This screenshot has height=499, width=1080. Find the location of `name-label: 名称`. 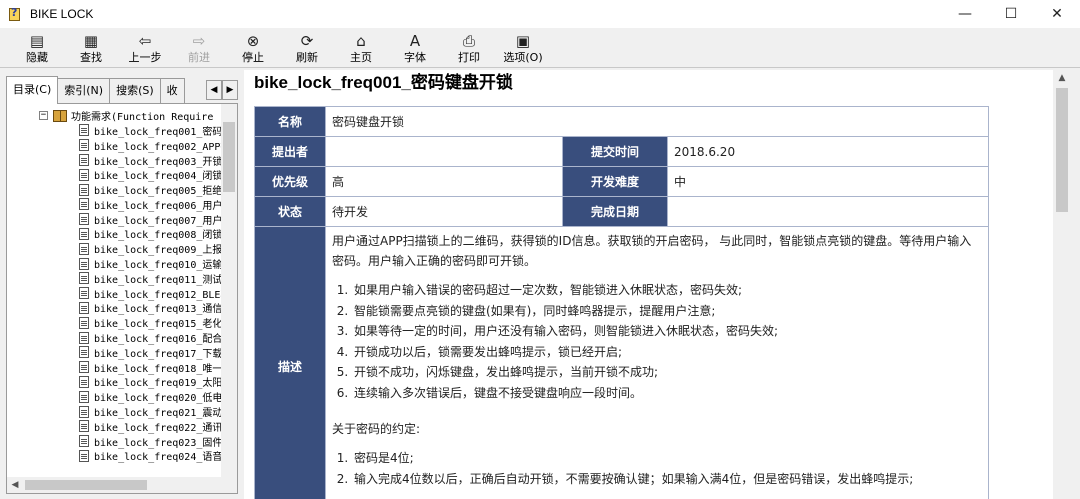

name-label: 名称 is located at coordinates (290, 121).